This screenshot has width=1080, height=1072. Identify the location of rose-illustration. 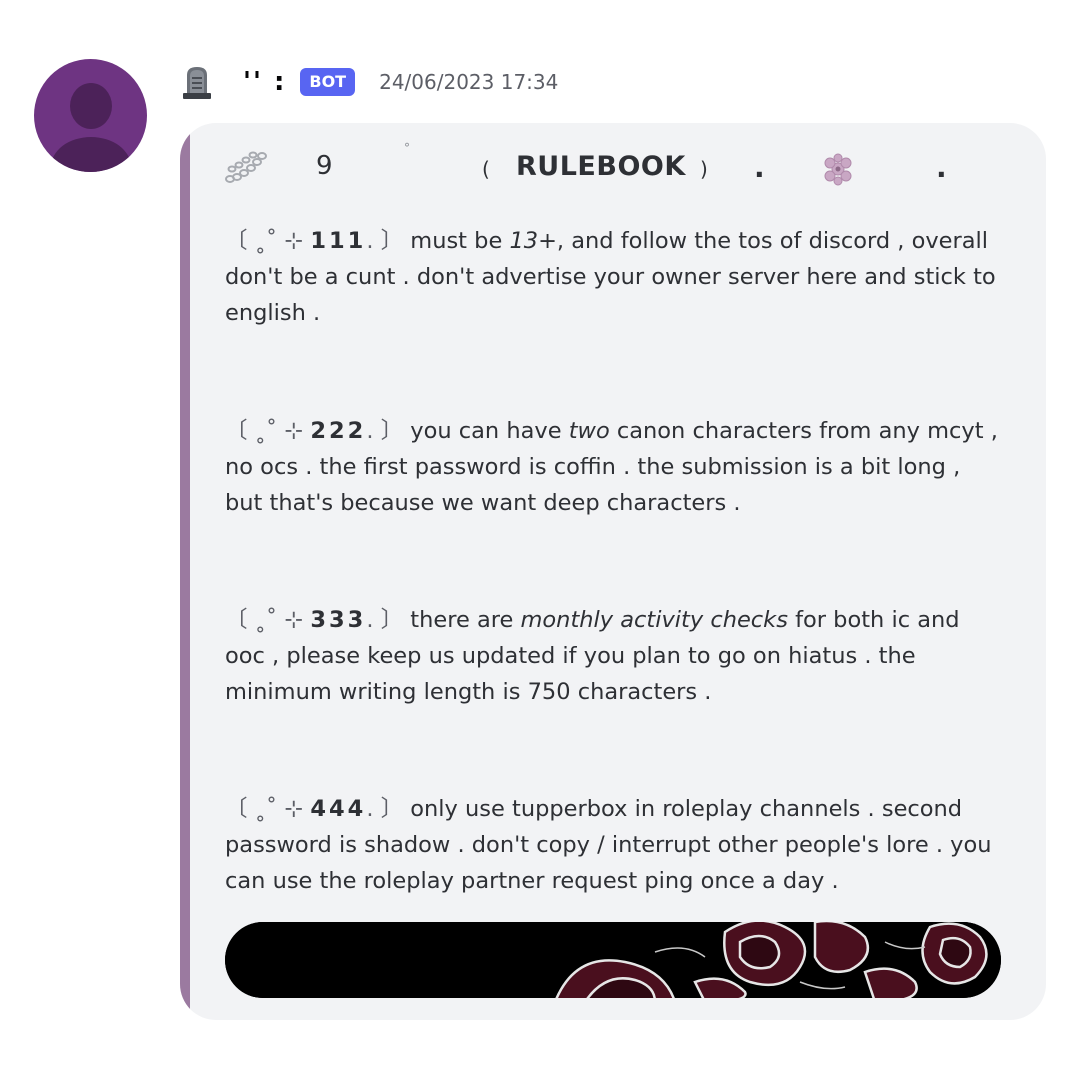
(613, 960).